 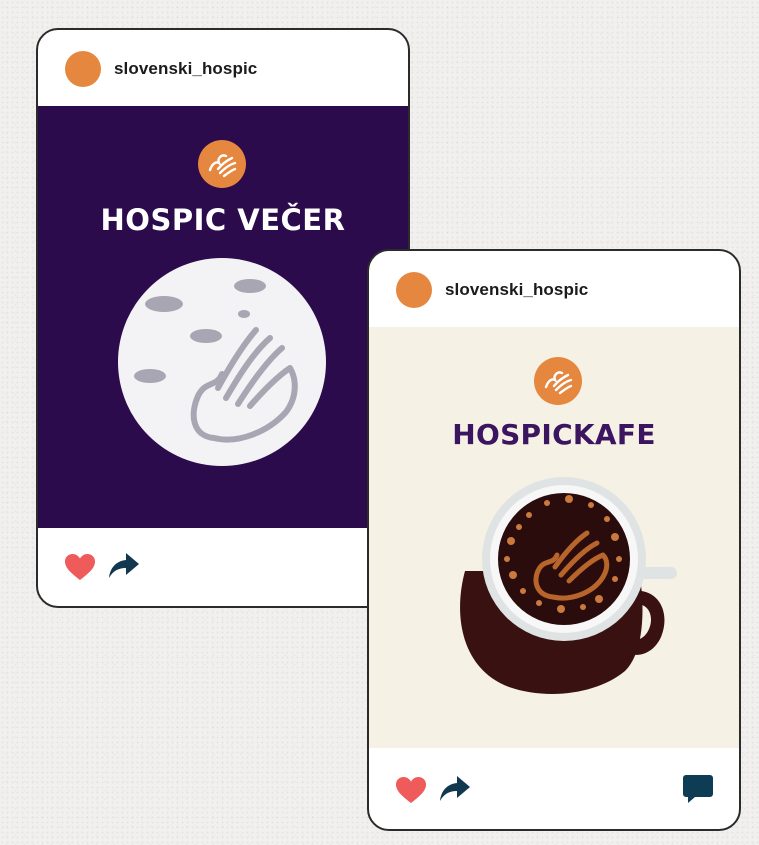 What do you see at coordinates (554, 434) in the screenshot?
I see `post-title: HOSPICKAFE` at bounding box center [554, 434].